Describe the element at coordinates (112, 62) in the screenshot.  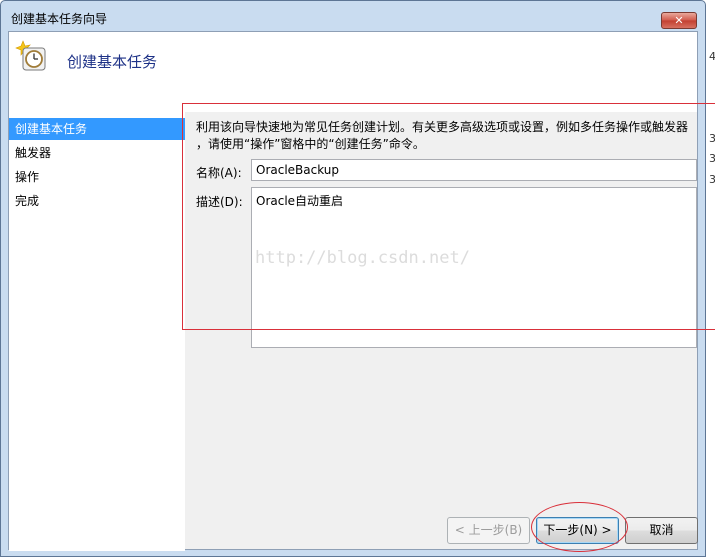
I see `page-title: 创建基本任务` at that location.